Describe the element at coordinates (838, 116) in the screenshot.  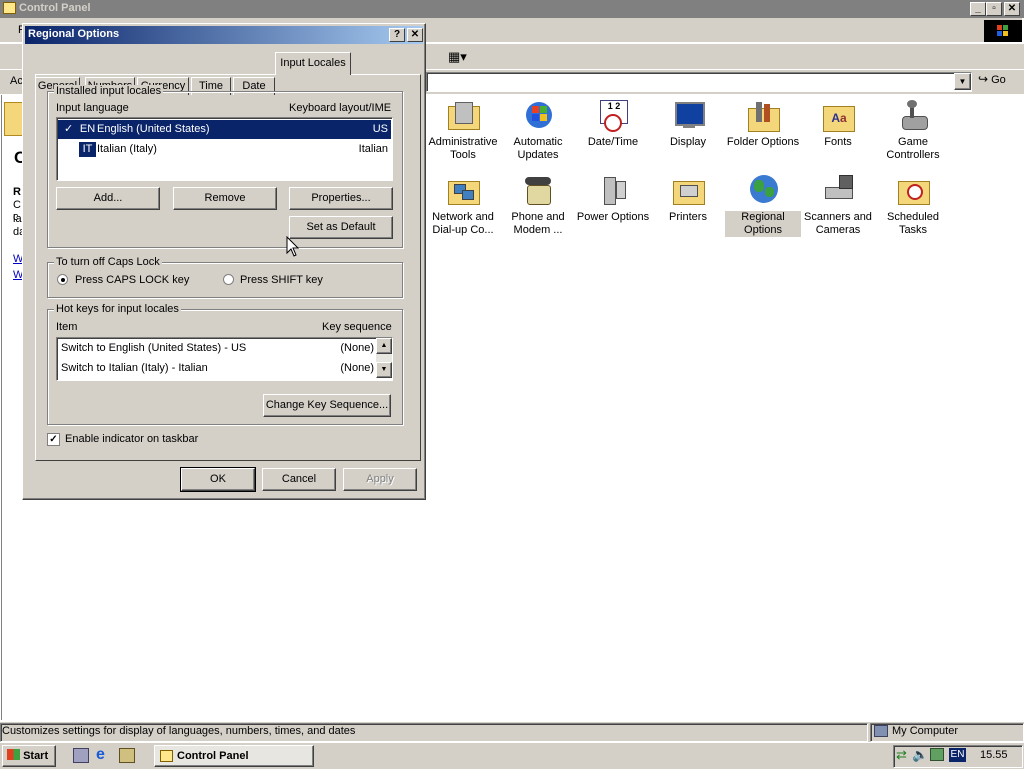
I see `fonts-icon: Aa` at that location.